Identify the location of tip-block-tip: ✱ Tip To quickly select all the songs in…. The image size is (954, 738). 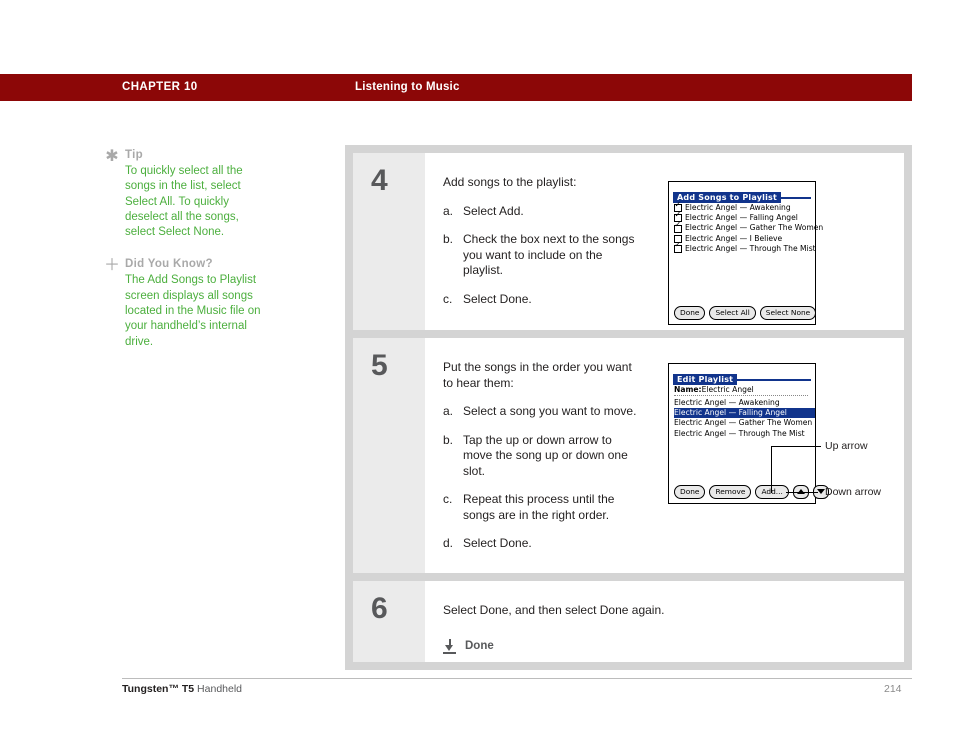
(218, 194).